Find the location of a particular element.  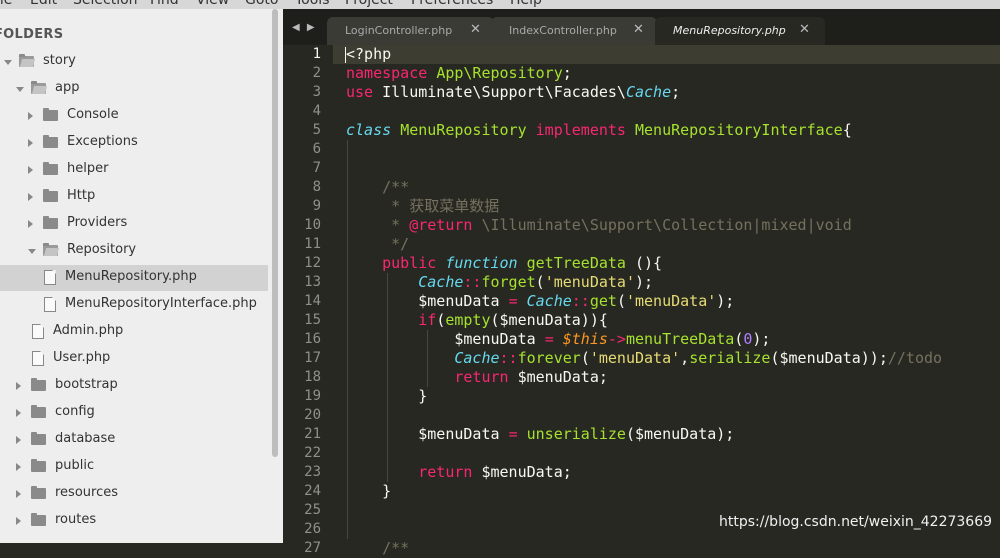

text-caret is located at coordinates (345, 55).